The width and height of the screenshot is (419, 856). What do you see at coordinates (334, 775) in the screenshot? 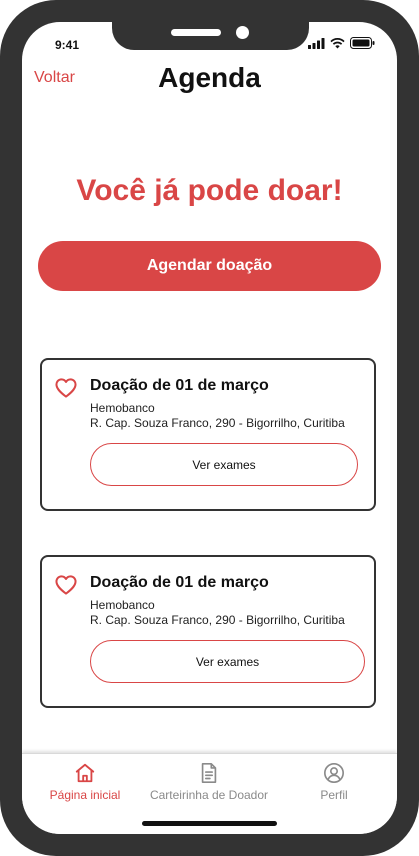
I see `user-circle-icon` at bounding box center [334, 775].